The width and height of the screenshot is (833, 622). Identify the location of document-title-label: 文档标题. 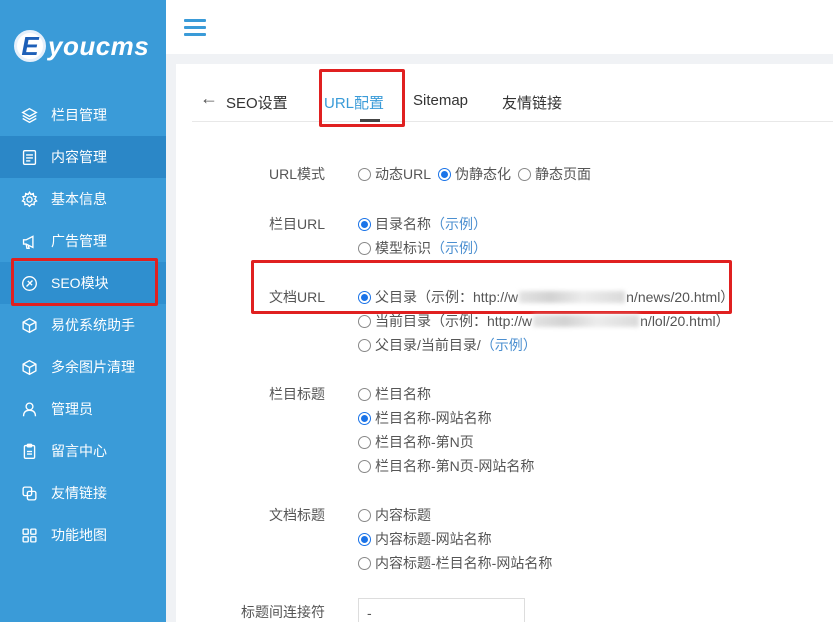
(297, 515).